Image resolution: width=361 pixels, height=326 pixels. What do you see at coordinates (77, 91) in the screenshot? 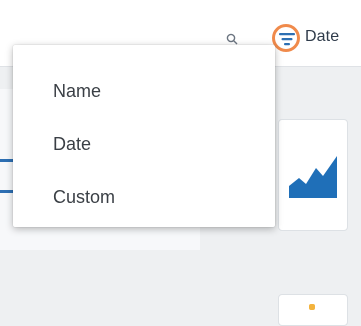
I see `menu-item-name: Name` at bounding box center [77, 91].